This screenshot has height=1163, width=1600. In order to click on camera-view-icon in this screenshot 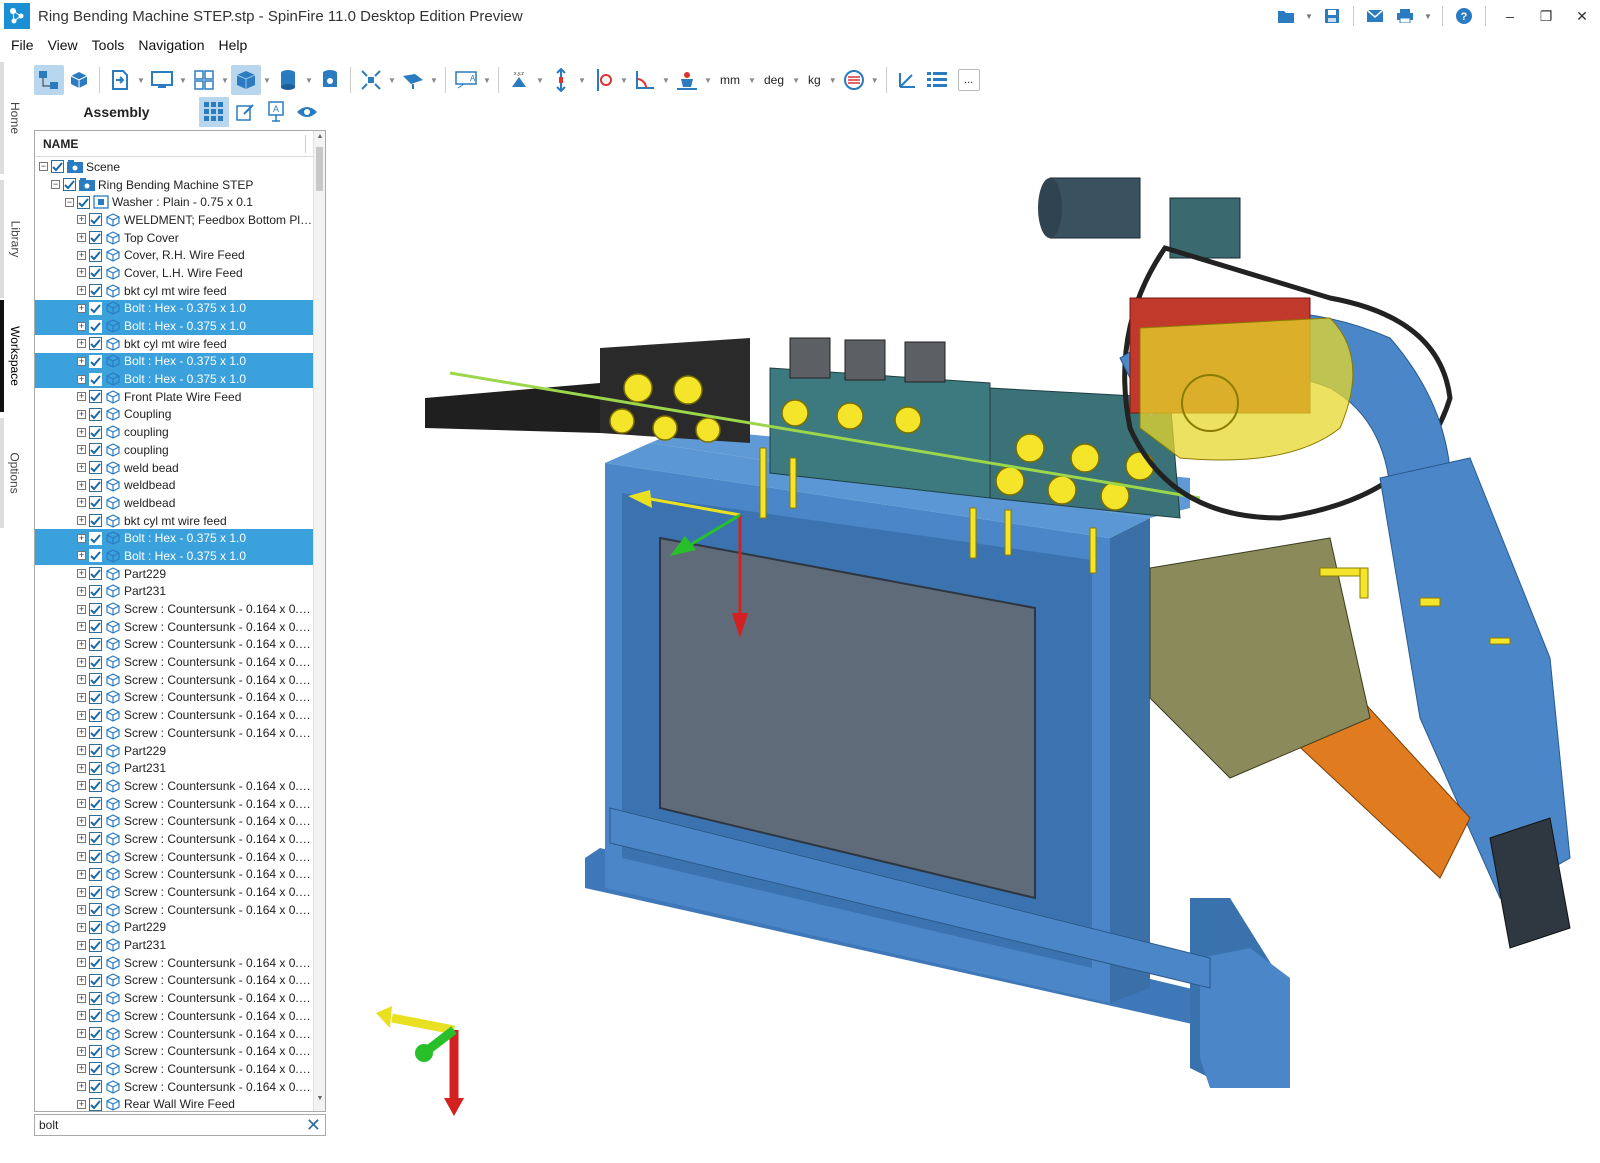, I will do `click(413, 80)`.